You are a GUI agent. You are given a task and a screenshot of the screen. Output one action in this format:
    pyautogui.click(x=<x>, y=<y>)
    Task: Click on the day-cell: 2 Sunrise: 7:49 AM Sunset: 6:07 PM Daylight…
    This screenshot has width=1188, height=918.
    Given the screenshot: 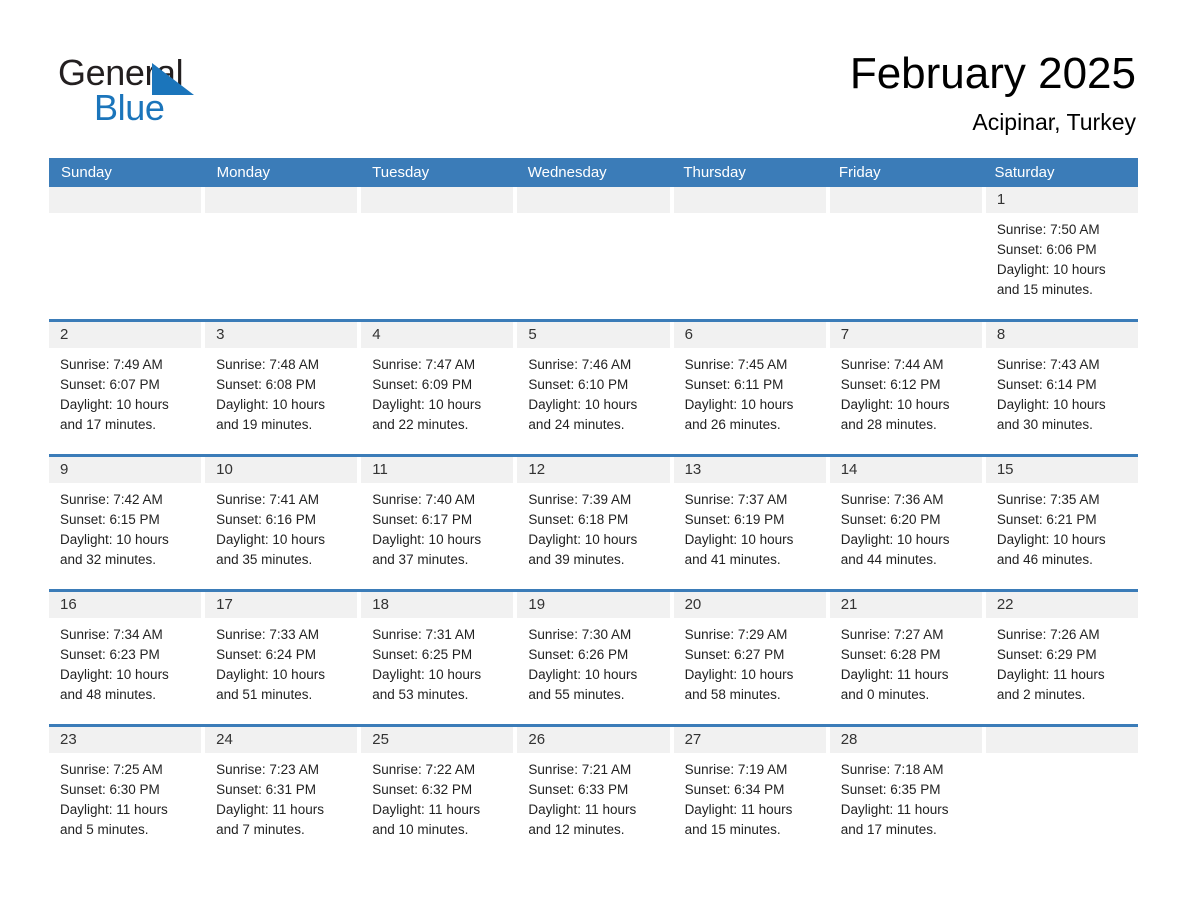 What is the action you would take?
    pyautogui.click(x=127, y=388)
    